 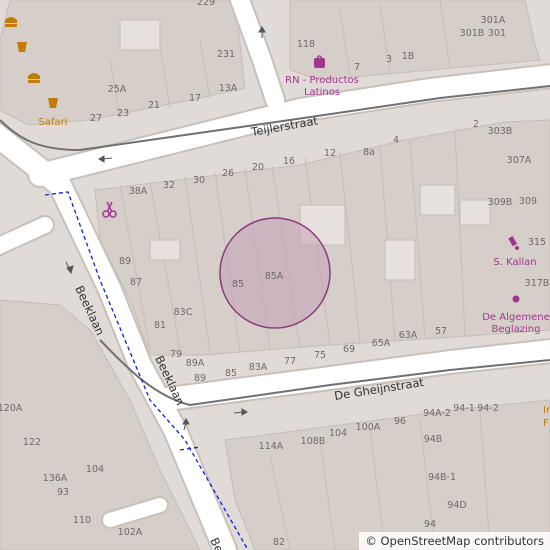 I want to click on house-number: 17, so click(x=195, y=98).